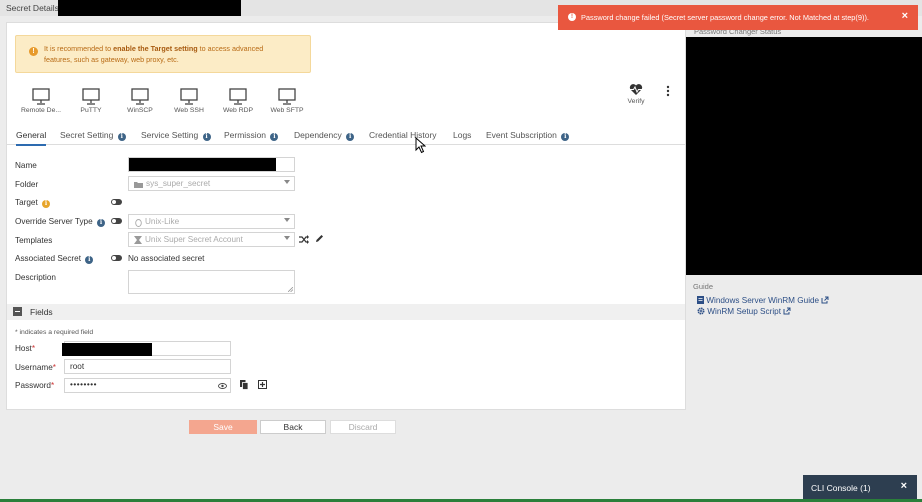  What do you see at coordinates (744, 311) in the screenshot?
I see `winrm-setup-script-link: WinRM Setup Script` at bounding box center [744, 311].